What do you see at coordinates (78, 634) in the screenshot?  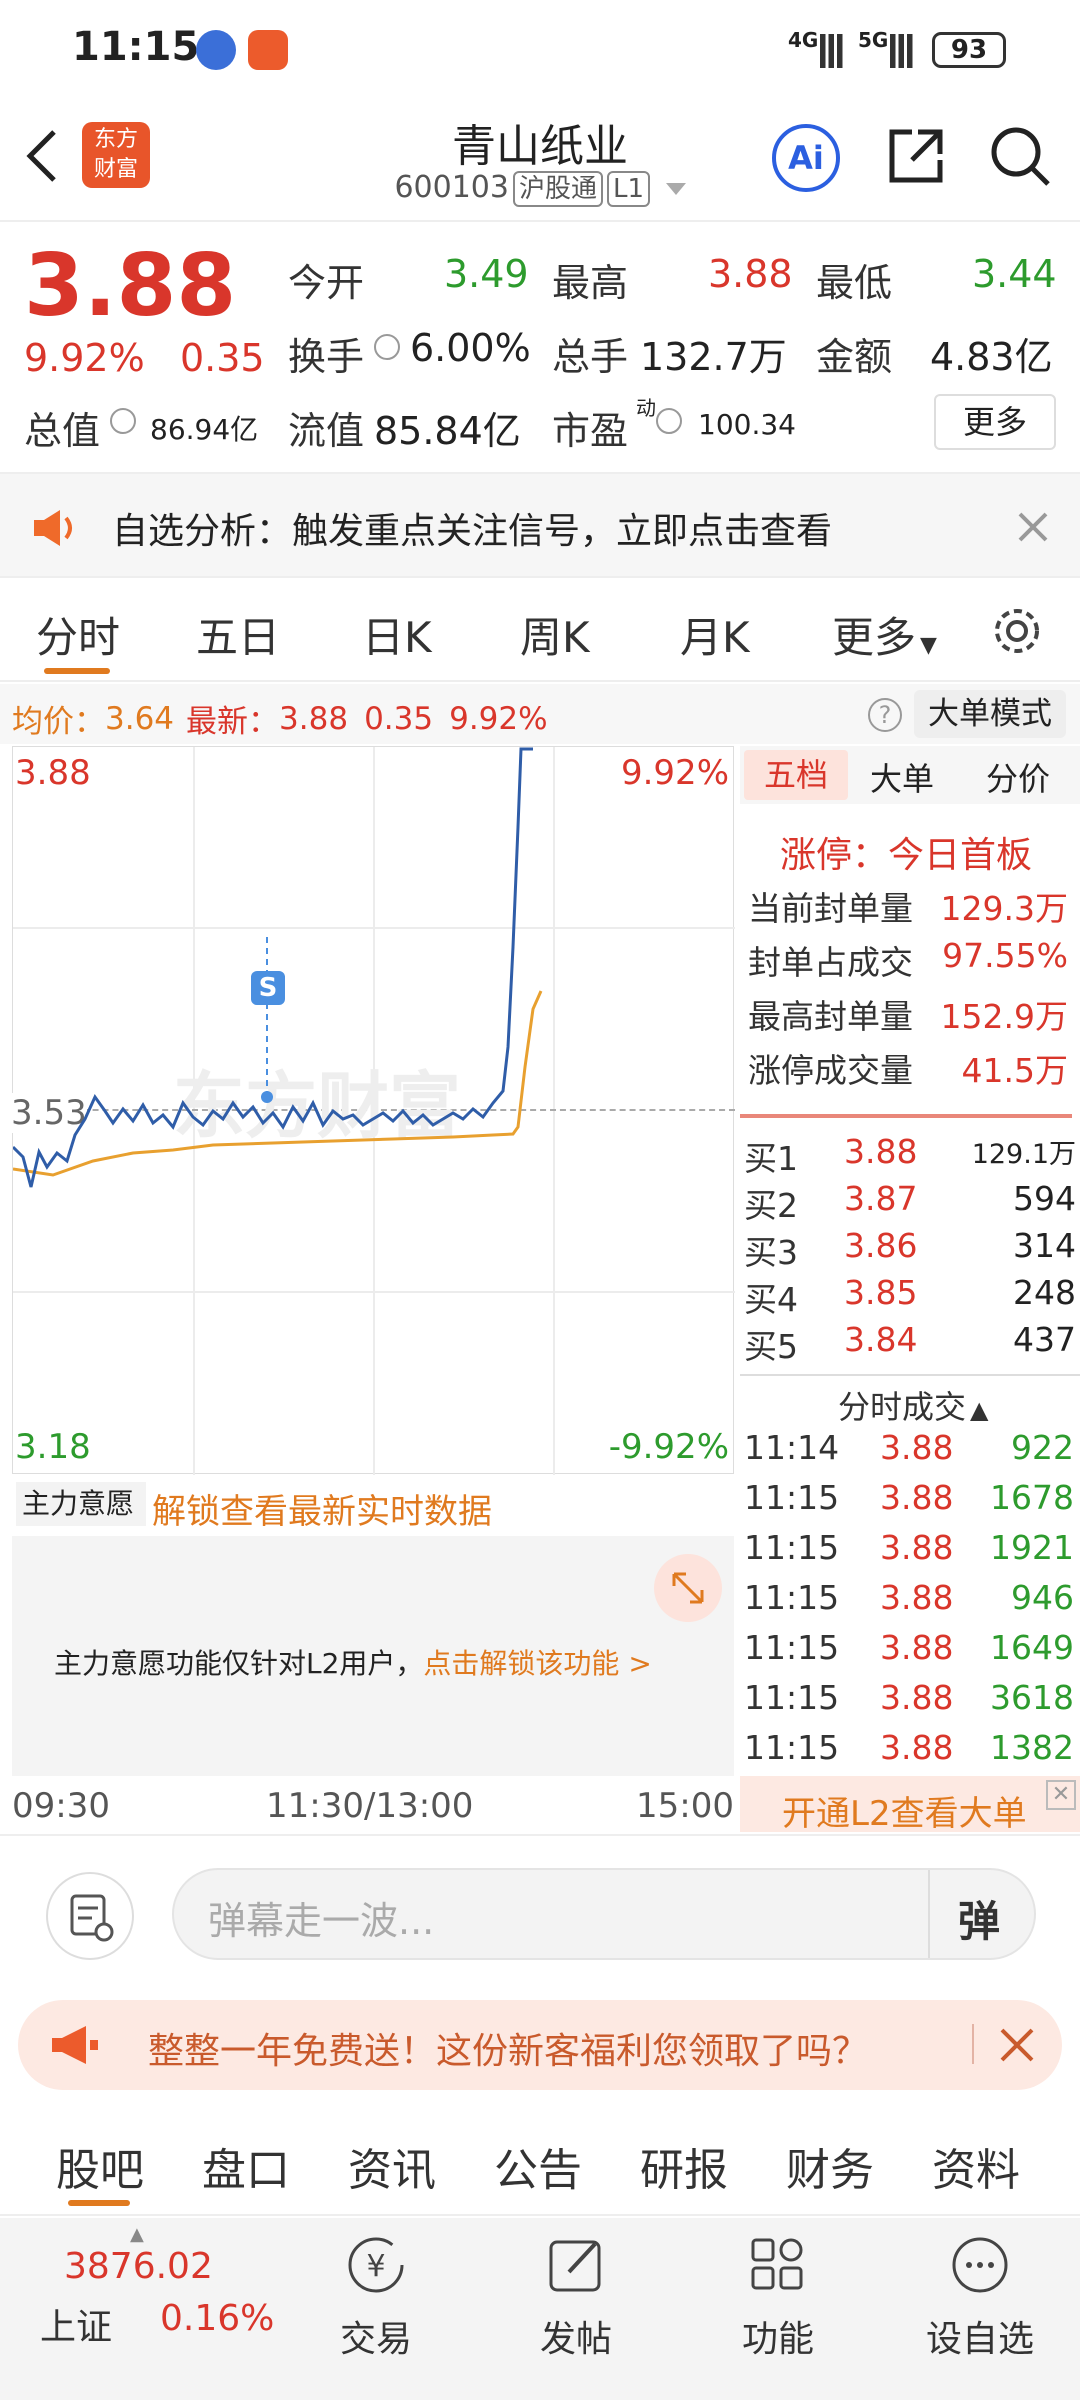 I see `tab-intraday: 分时` at bounding box center [78, 634].